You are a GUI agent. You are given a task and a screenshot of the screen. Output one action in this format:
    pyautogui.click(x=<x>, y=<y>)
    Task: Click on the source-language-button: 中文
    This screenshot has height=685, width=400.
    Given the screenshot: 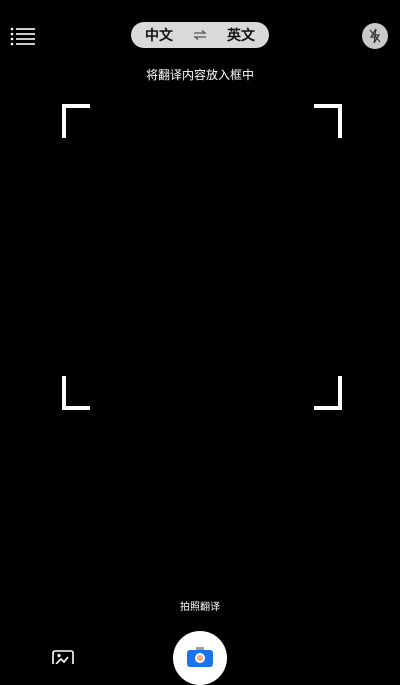 What is the action you would take?
    pyautogui.click(x=159, y=35)
    